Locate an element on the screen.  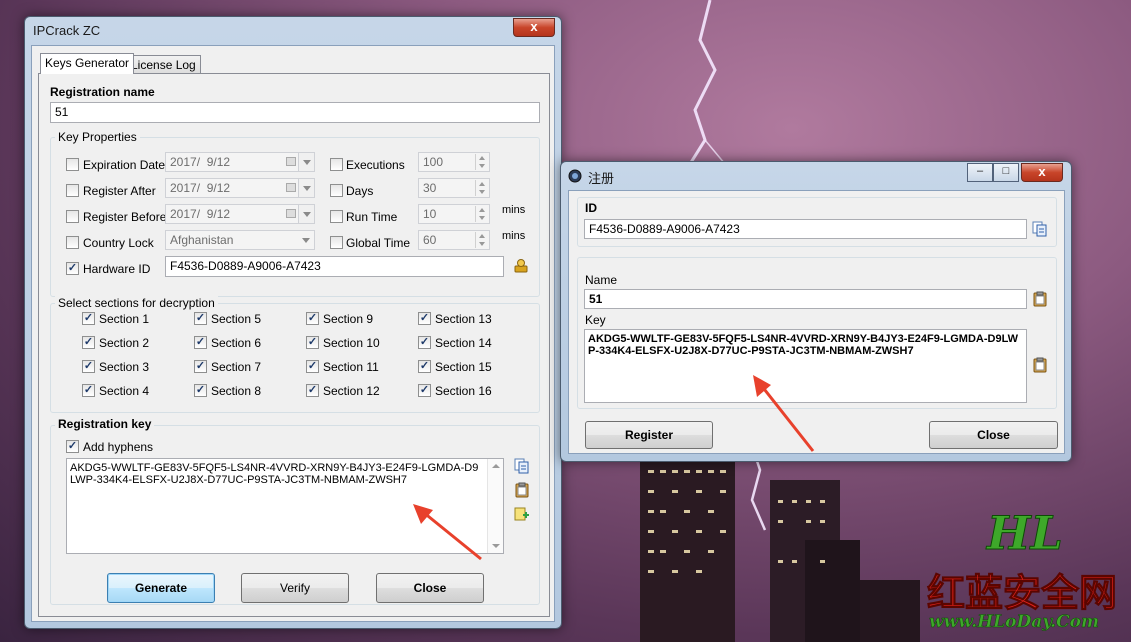
sections-group-label: Select sections for decryption is located at coordinates (136, 303).